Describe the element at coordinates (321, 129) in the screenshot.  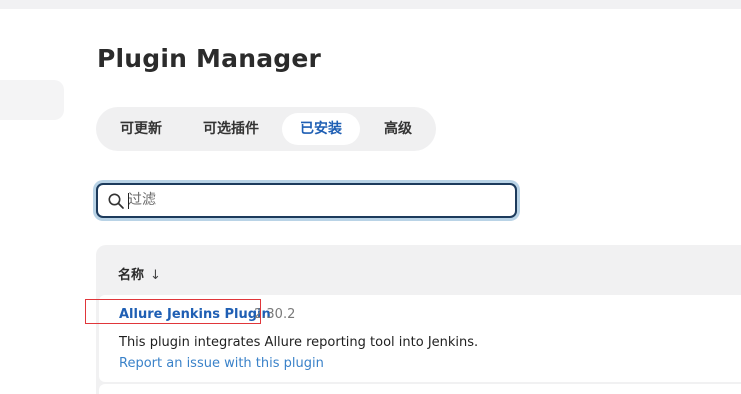
I see `tab-installed: 已安装` at that location.